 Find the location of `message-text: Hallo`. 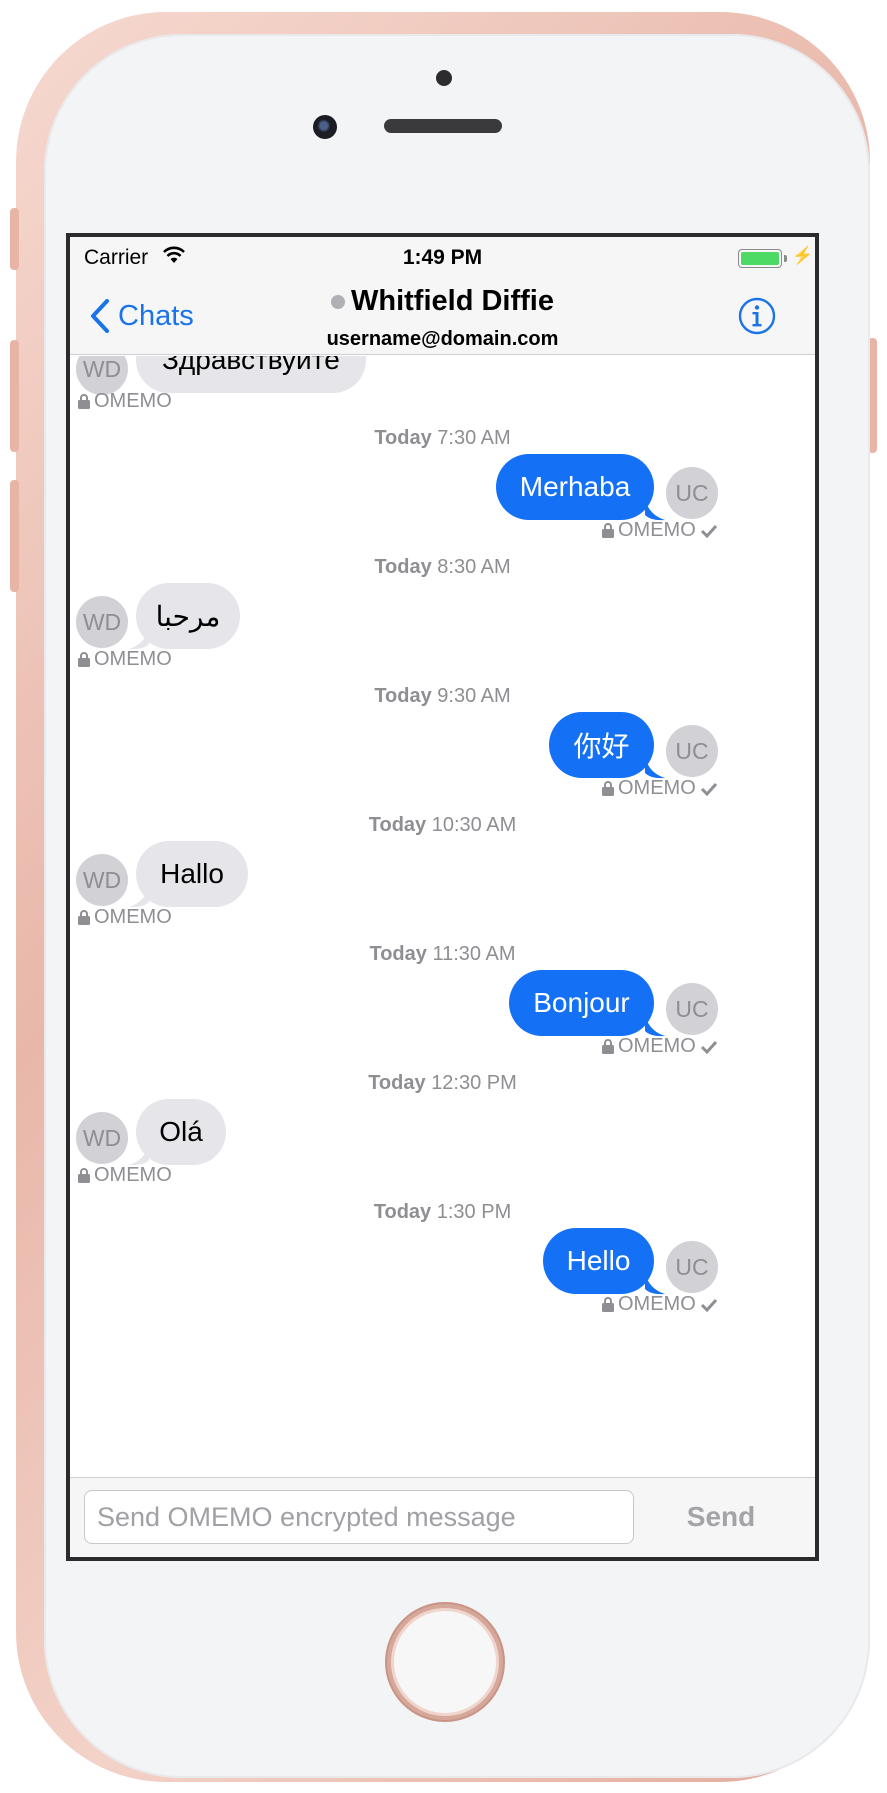

message-text: Hallo is located at coordinates (192, 873).